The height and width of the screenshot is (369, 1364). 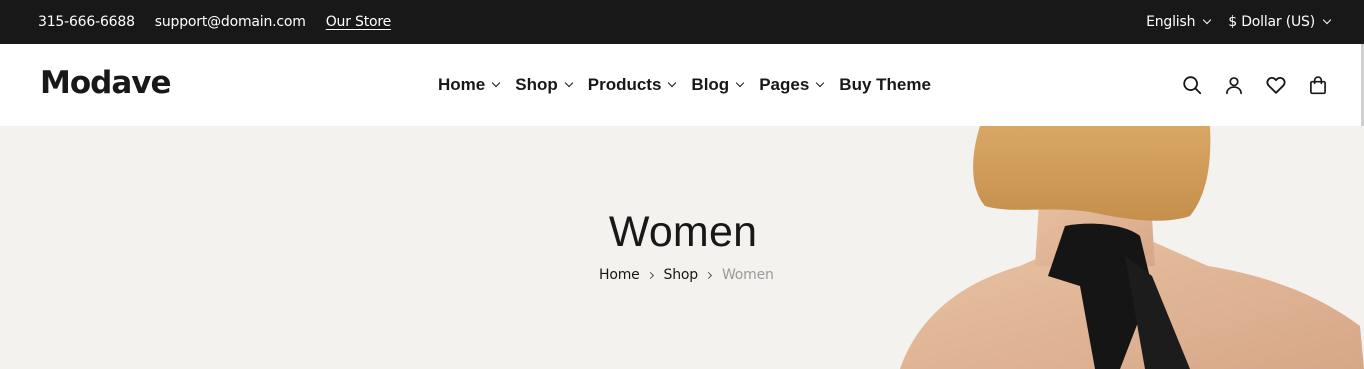 I want to click on nav-item-label: Buy Theme, so click(x=885, y=84).